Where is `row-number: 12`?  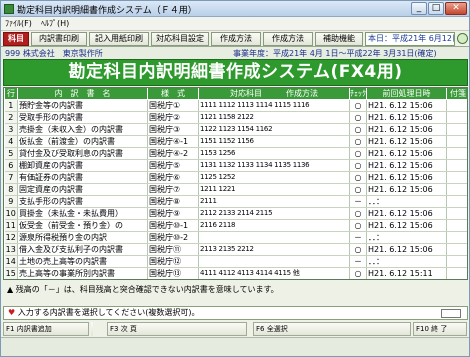
row-number: 12 is located at coordinates (11, 237).